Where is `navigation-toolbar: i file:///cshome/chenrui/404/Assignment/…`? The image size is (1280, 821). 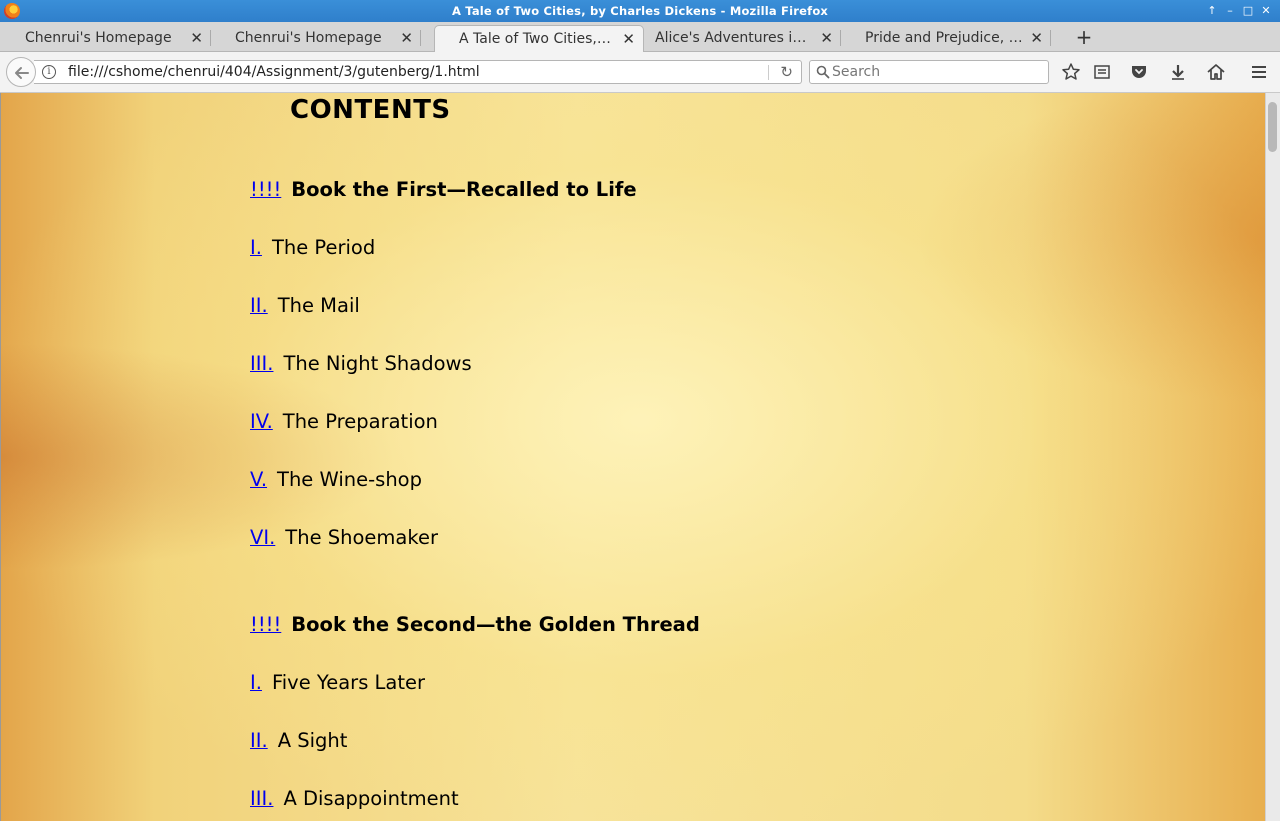
navigation-toolbar: i file:///cshome/chenrui/404/Assignment/… is located at coordinates (640, 72).